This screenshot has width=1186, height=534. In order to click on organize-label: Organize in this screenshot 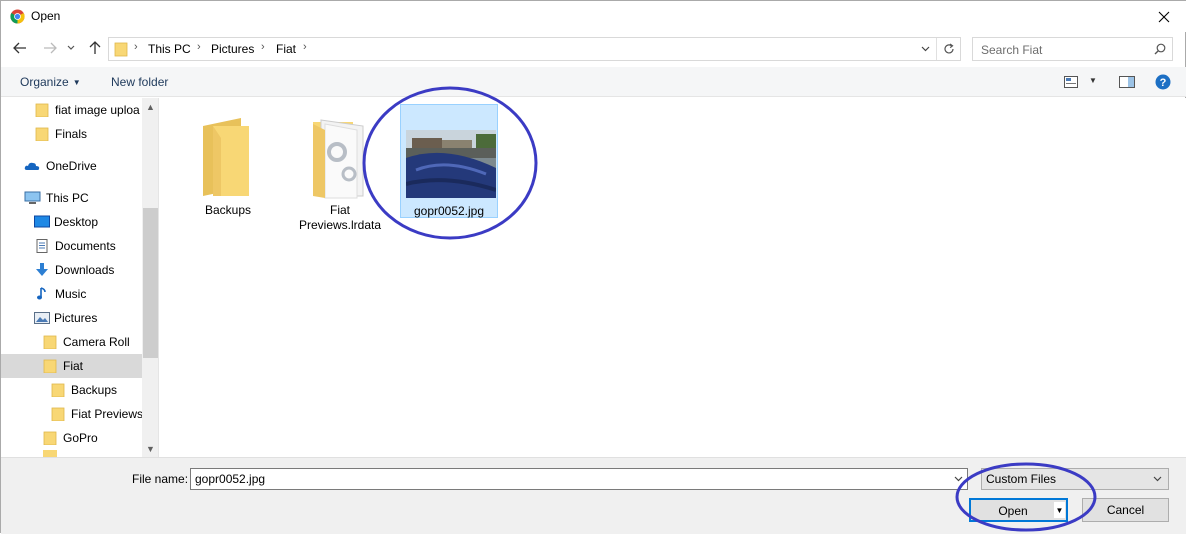, I will do `click(44, 82)`.